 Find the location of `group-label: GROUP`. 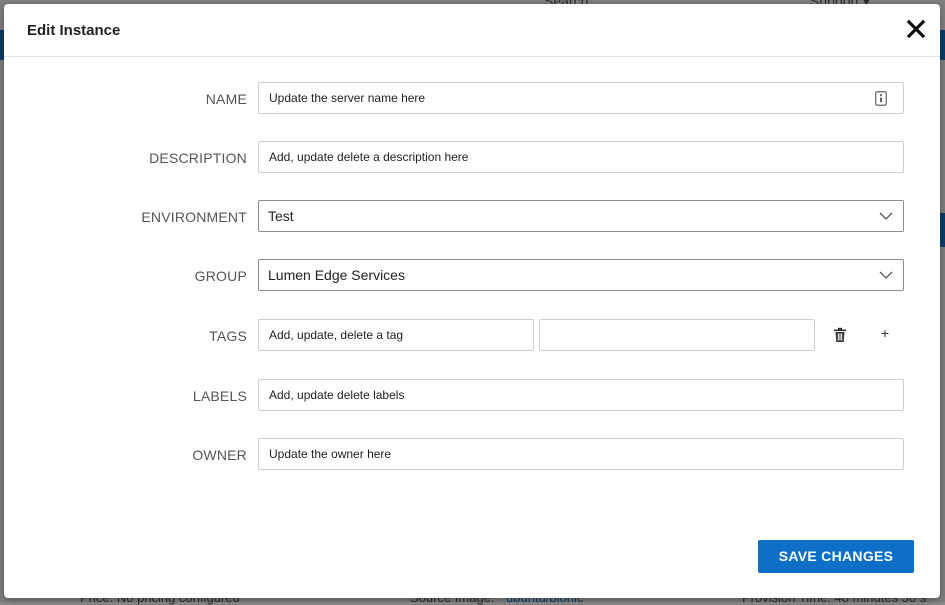

group-label: GROUP is located at coordinates (220, 276).